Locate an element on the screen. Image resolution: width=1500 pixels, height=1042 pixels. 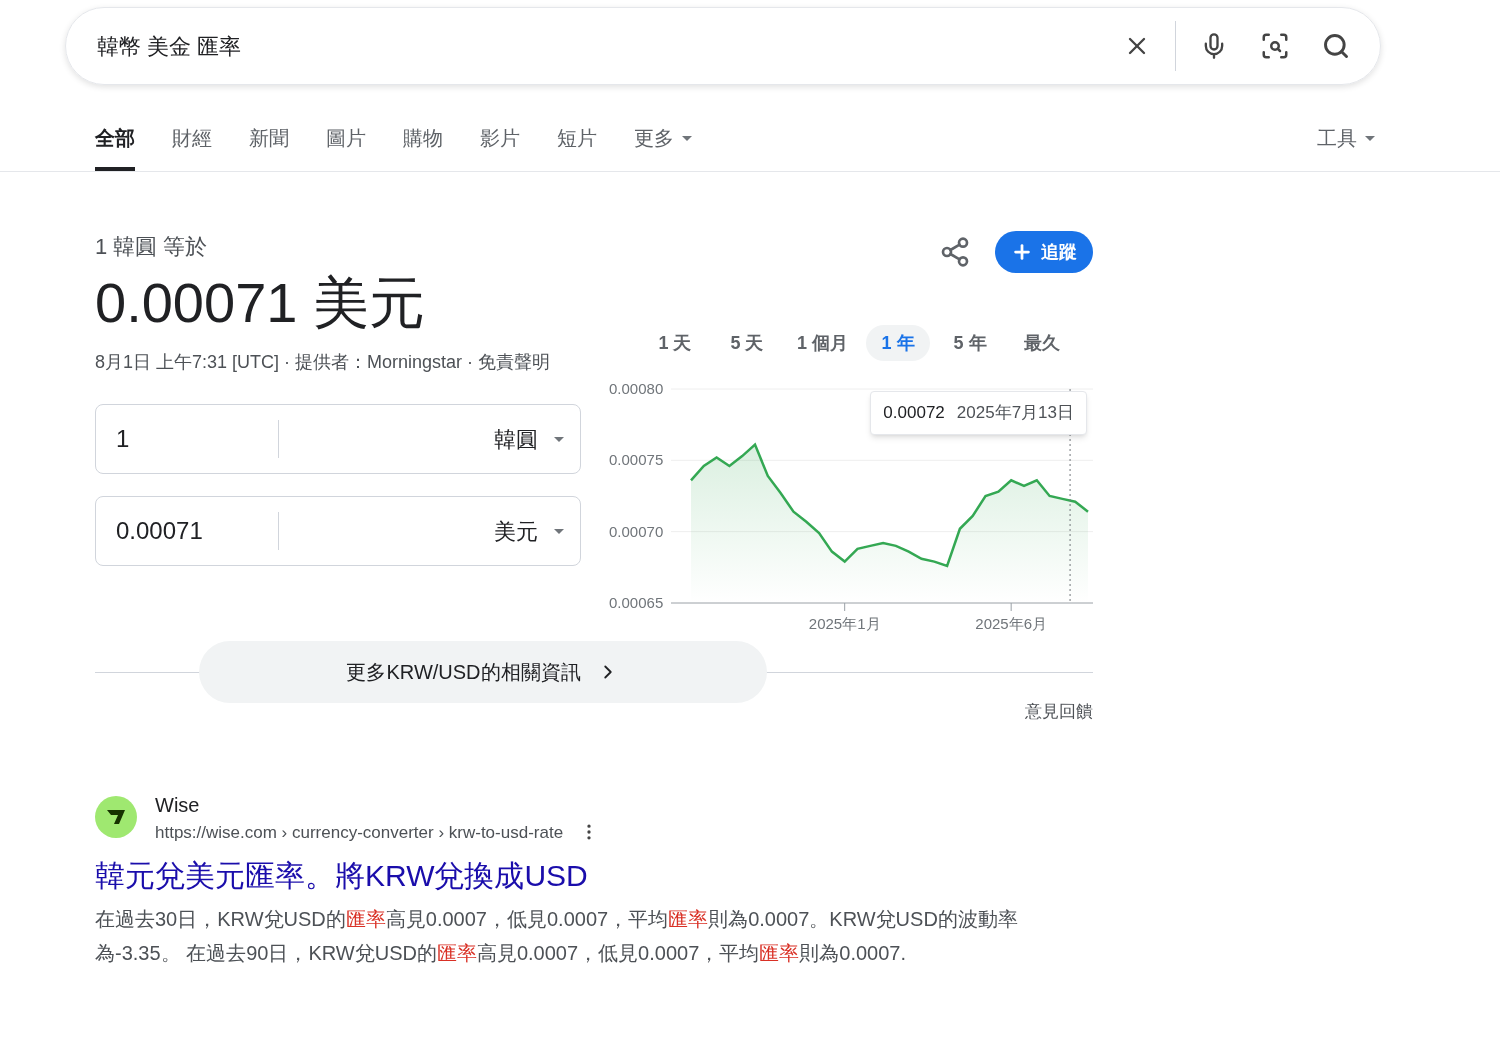
result-snippet: 在過去30日，KRW兌USD的匯率高見0.0007，低見0.0007，平均匯率則為0.0007。KRW兌USD的波動率為-3.35。 在過去90日，KRW兌USD的匯率高見0.0007，低見0.0007，平均匯率則為0.0007. is located at coordinates (557, 936).